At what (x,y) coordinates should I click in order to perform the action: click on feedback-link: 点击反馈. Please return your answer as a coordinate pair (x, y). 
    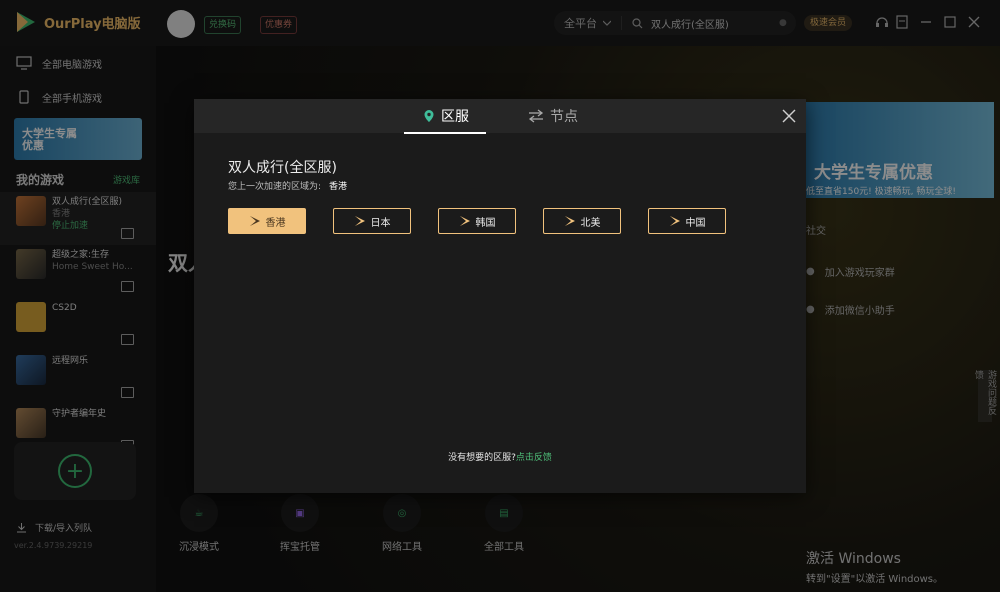
    Looking at the image, I should click on (534, 458).